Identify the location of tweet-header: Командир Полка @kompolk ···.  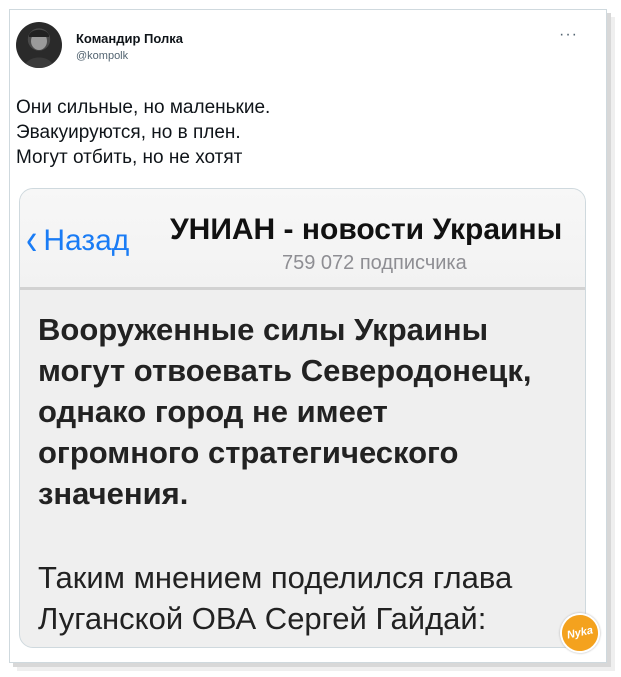
(297, 45).